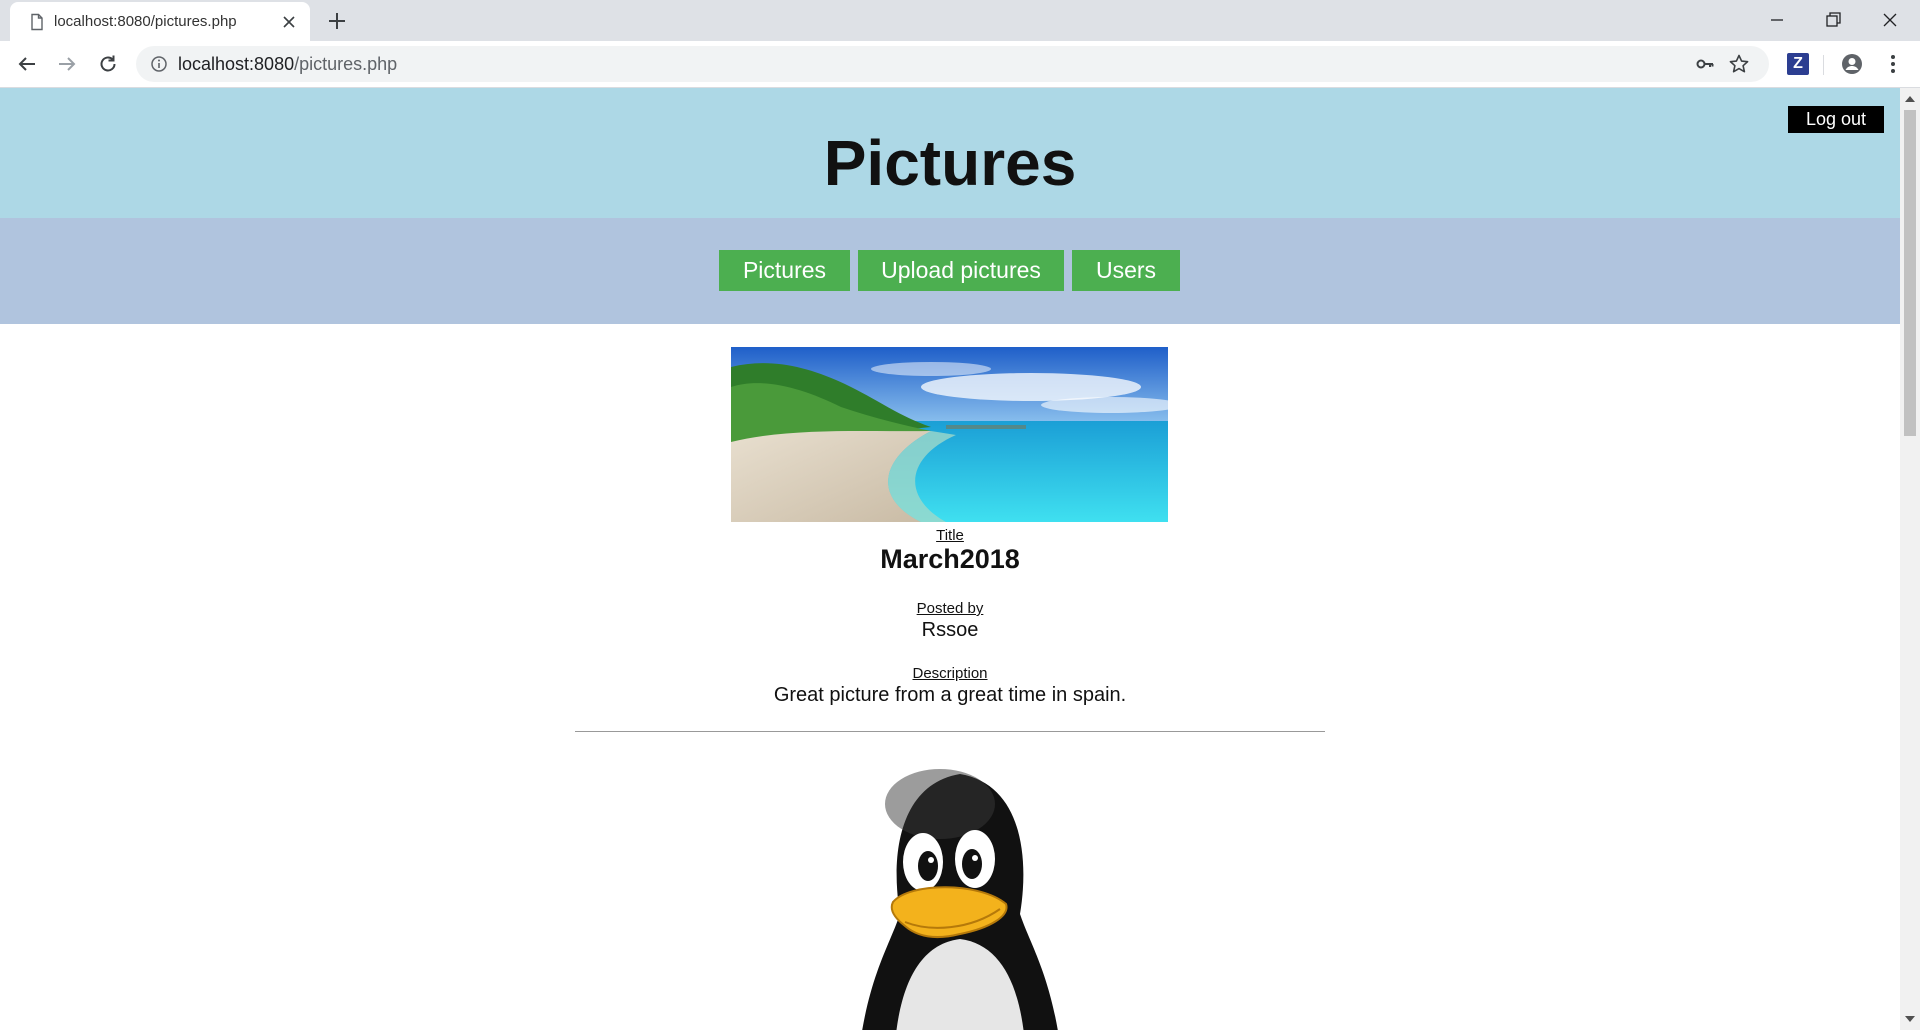 This screenshot has height=1030, width=1920. What do you see at coordinates (1739, 64) in the screenshot?
I see `bookmark-star-icon` at bounding box center [1739, 64].